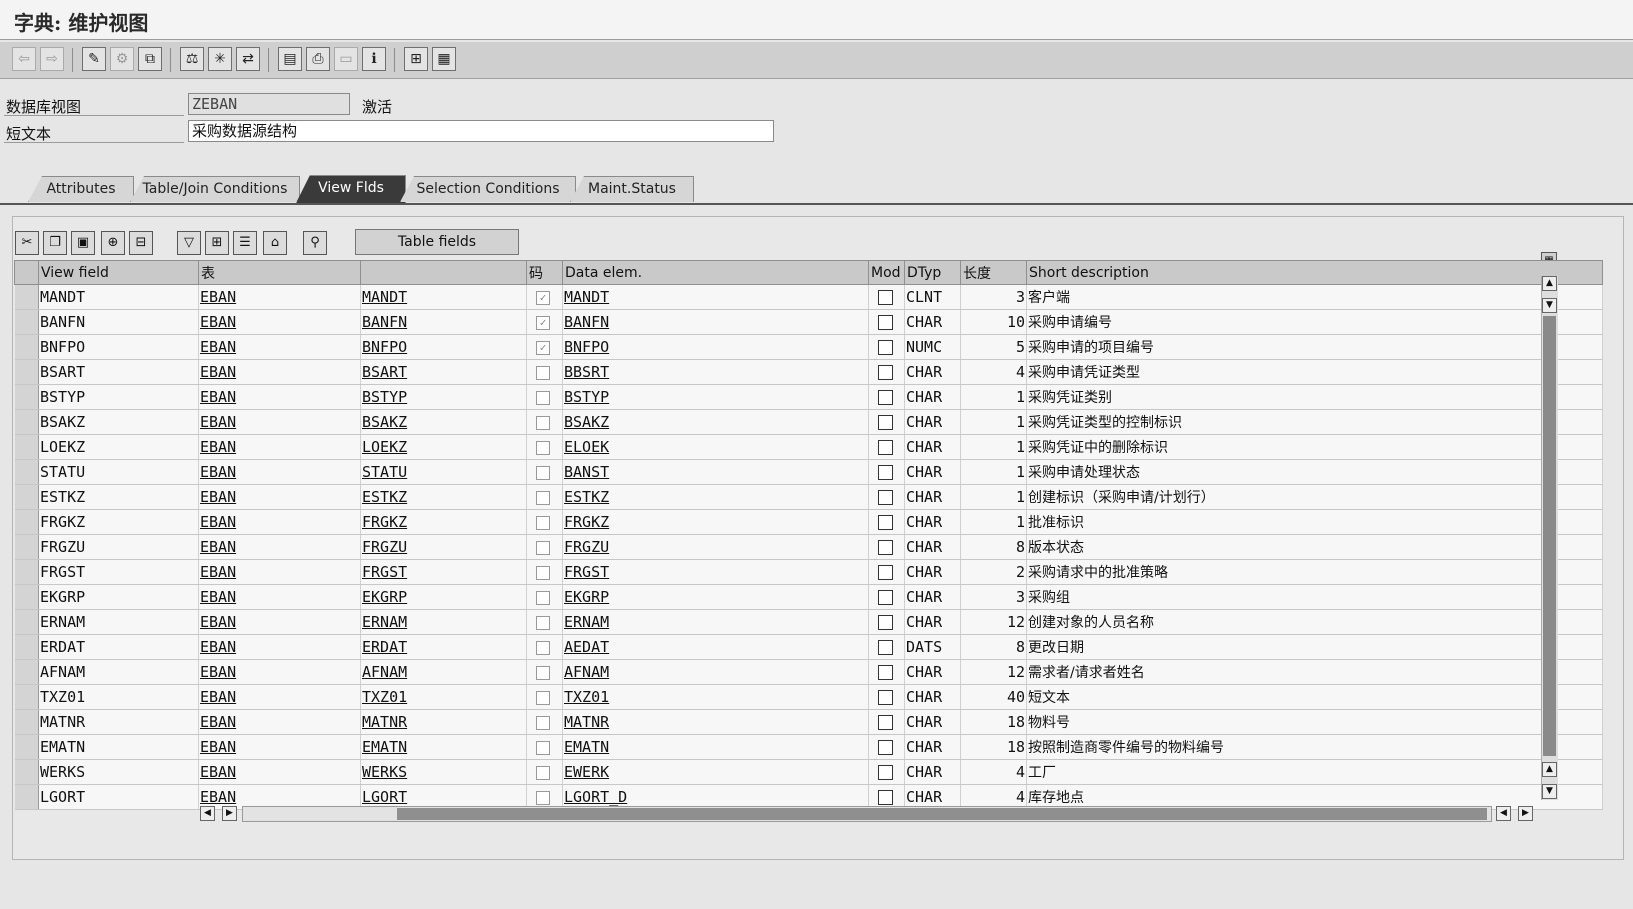 The height and width of the screenshot is (909, 1633). Describe the element at coordinates (443, 772) in the screenshot. I see `field-name-link: WERKS` at that location.